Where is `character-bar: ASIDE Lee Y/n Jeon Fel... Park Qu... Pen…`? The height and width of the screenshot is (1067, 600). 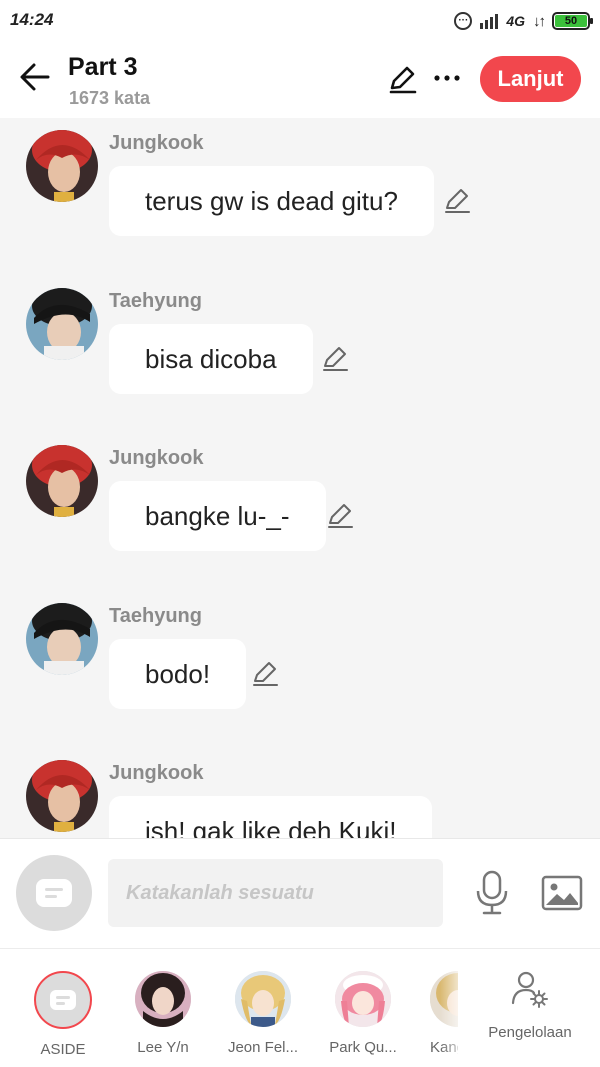
character-bar: ASIDE Lee Y/n Jeon Fel... Park Qu... Pen… is located at coordinates (300, 1007).